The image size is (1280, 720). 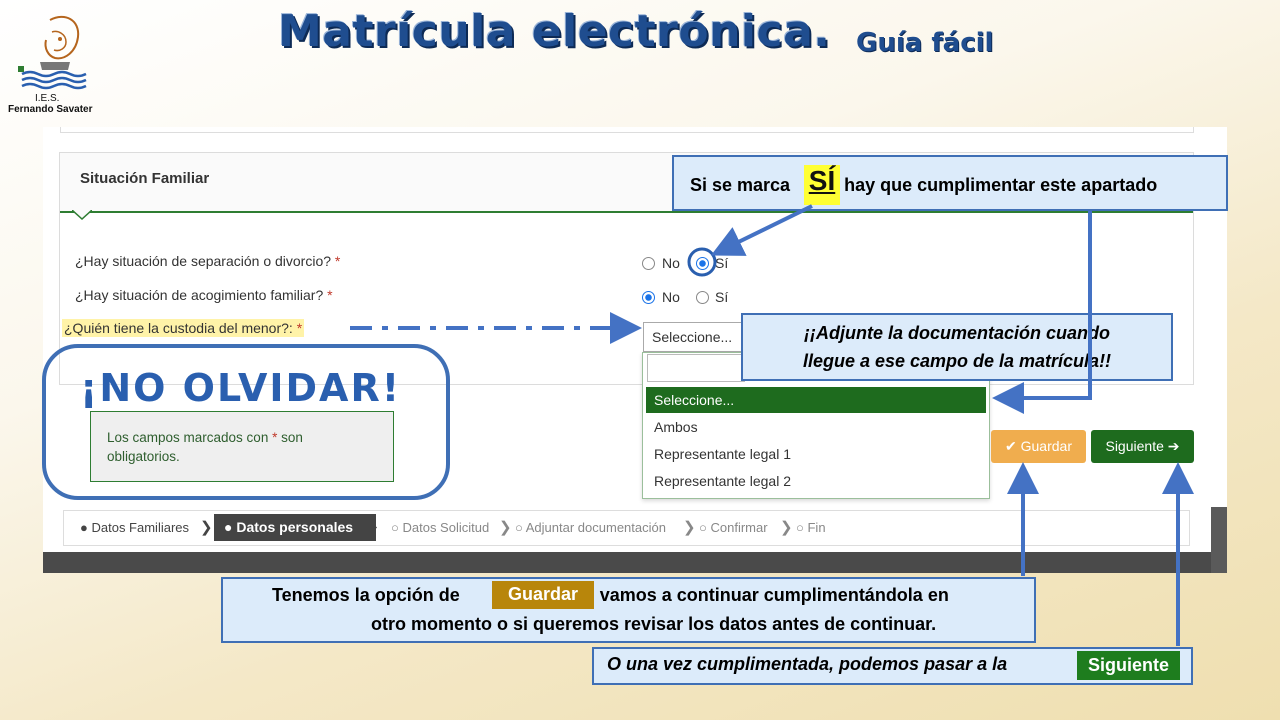 I want to click on dropdown-option: Representante legal 2, so click(x=816, y=481).